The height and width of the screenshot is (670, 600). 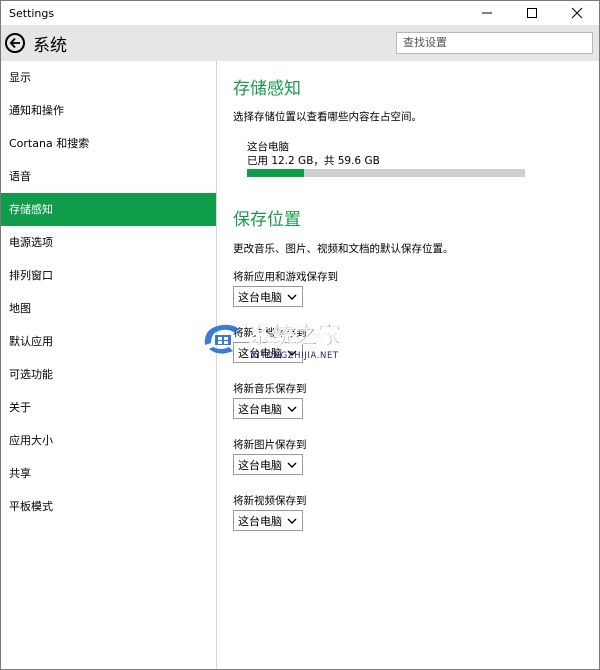 I want to click on drive-name: 这台电脑, so click(x=268, y=147).